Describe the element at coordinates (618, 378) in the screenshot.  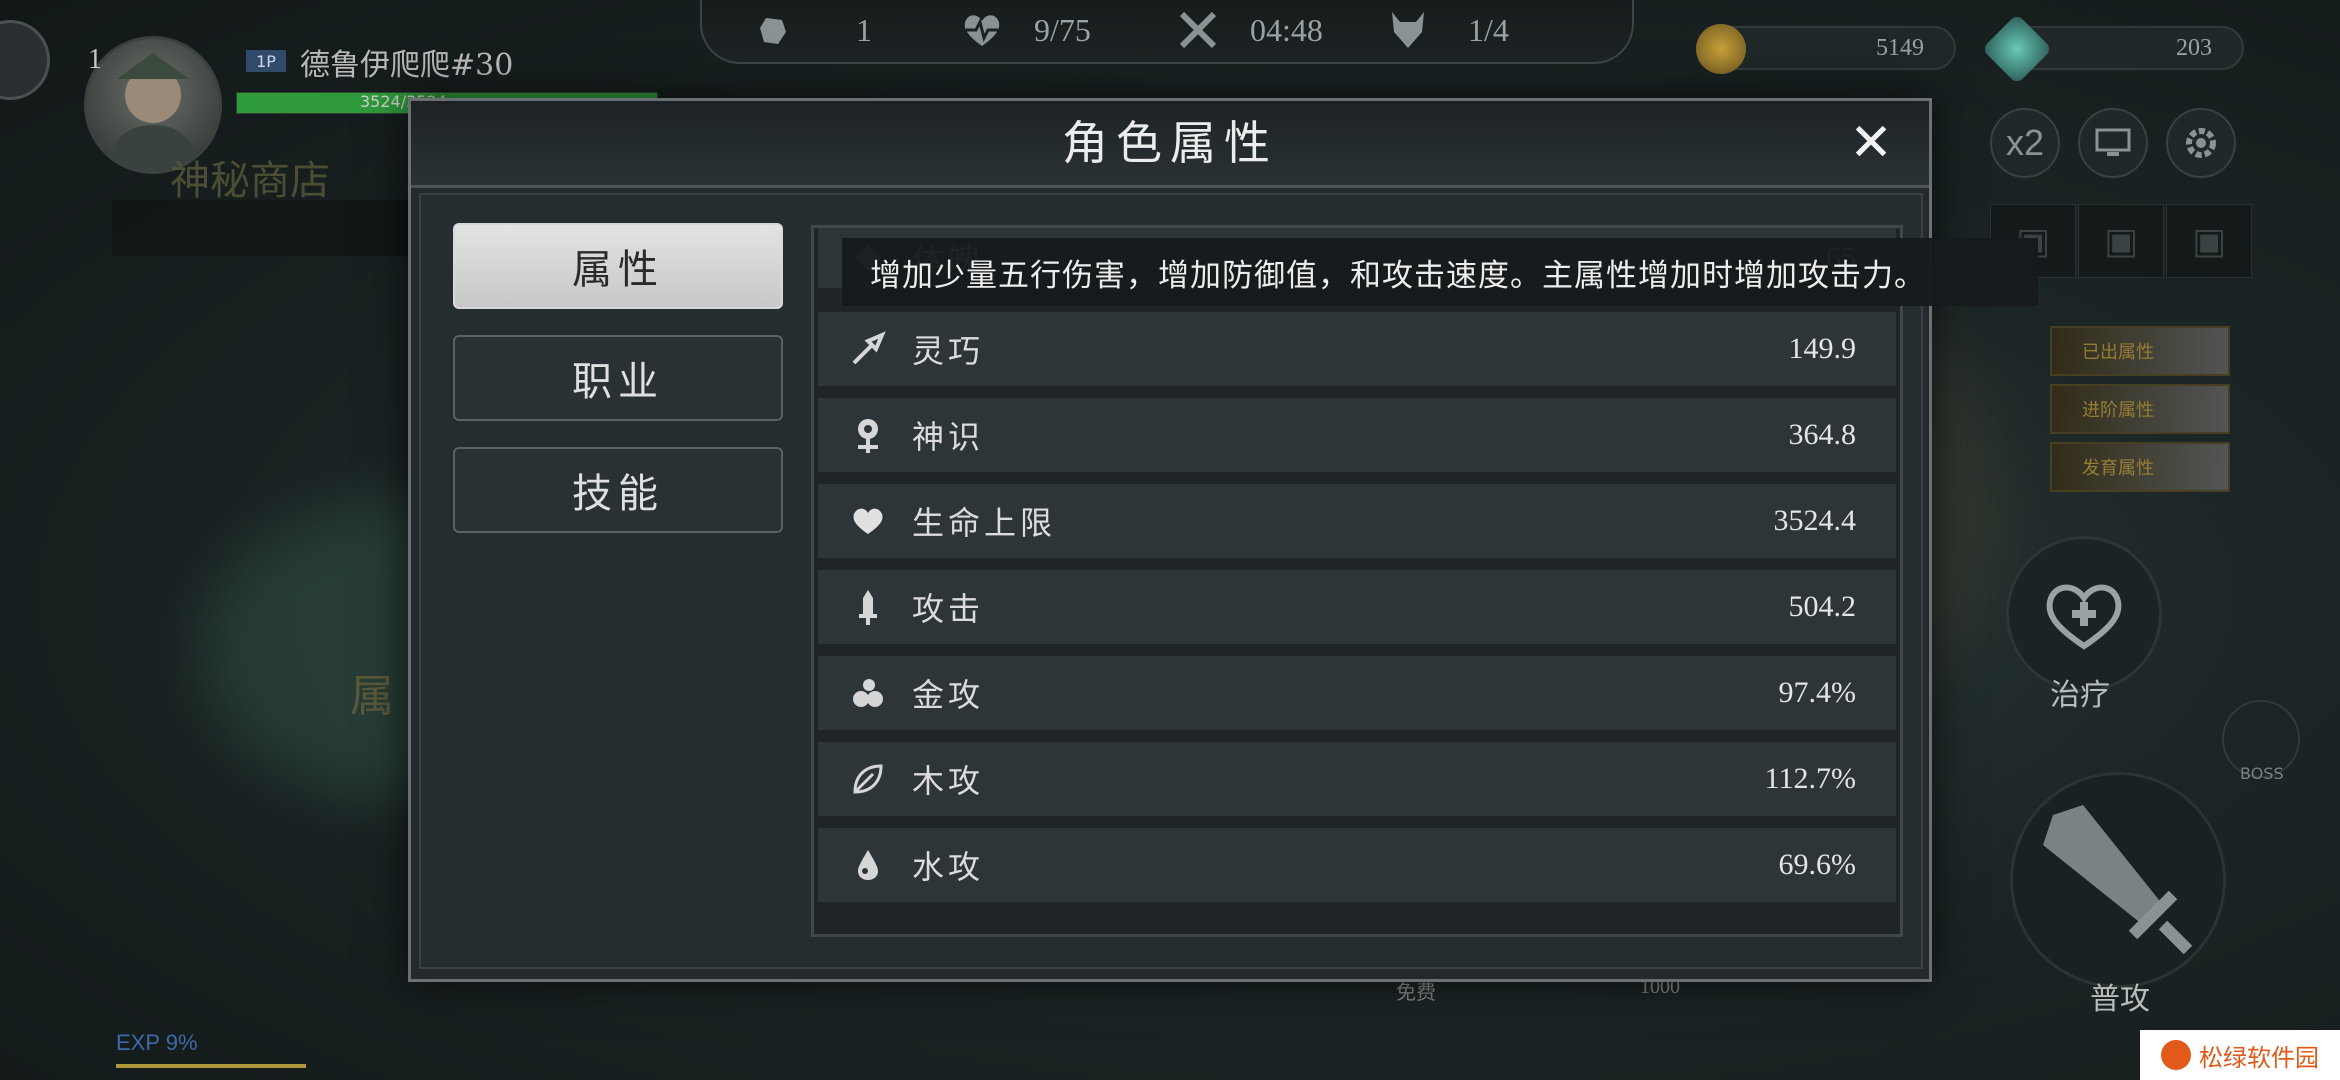
I see `tab-class: 职业` at that location.